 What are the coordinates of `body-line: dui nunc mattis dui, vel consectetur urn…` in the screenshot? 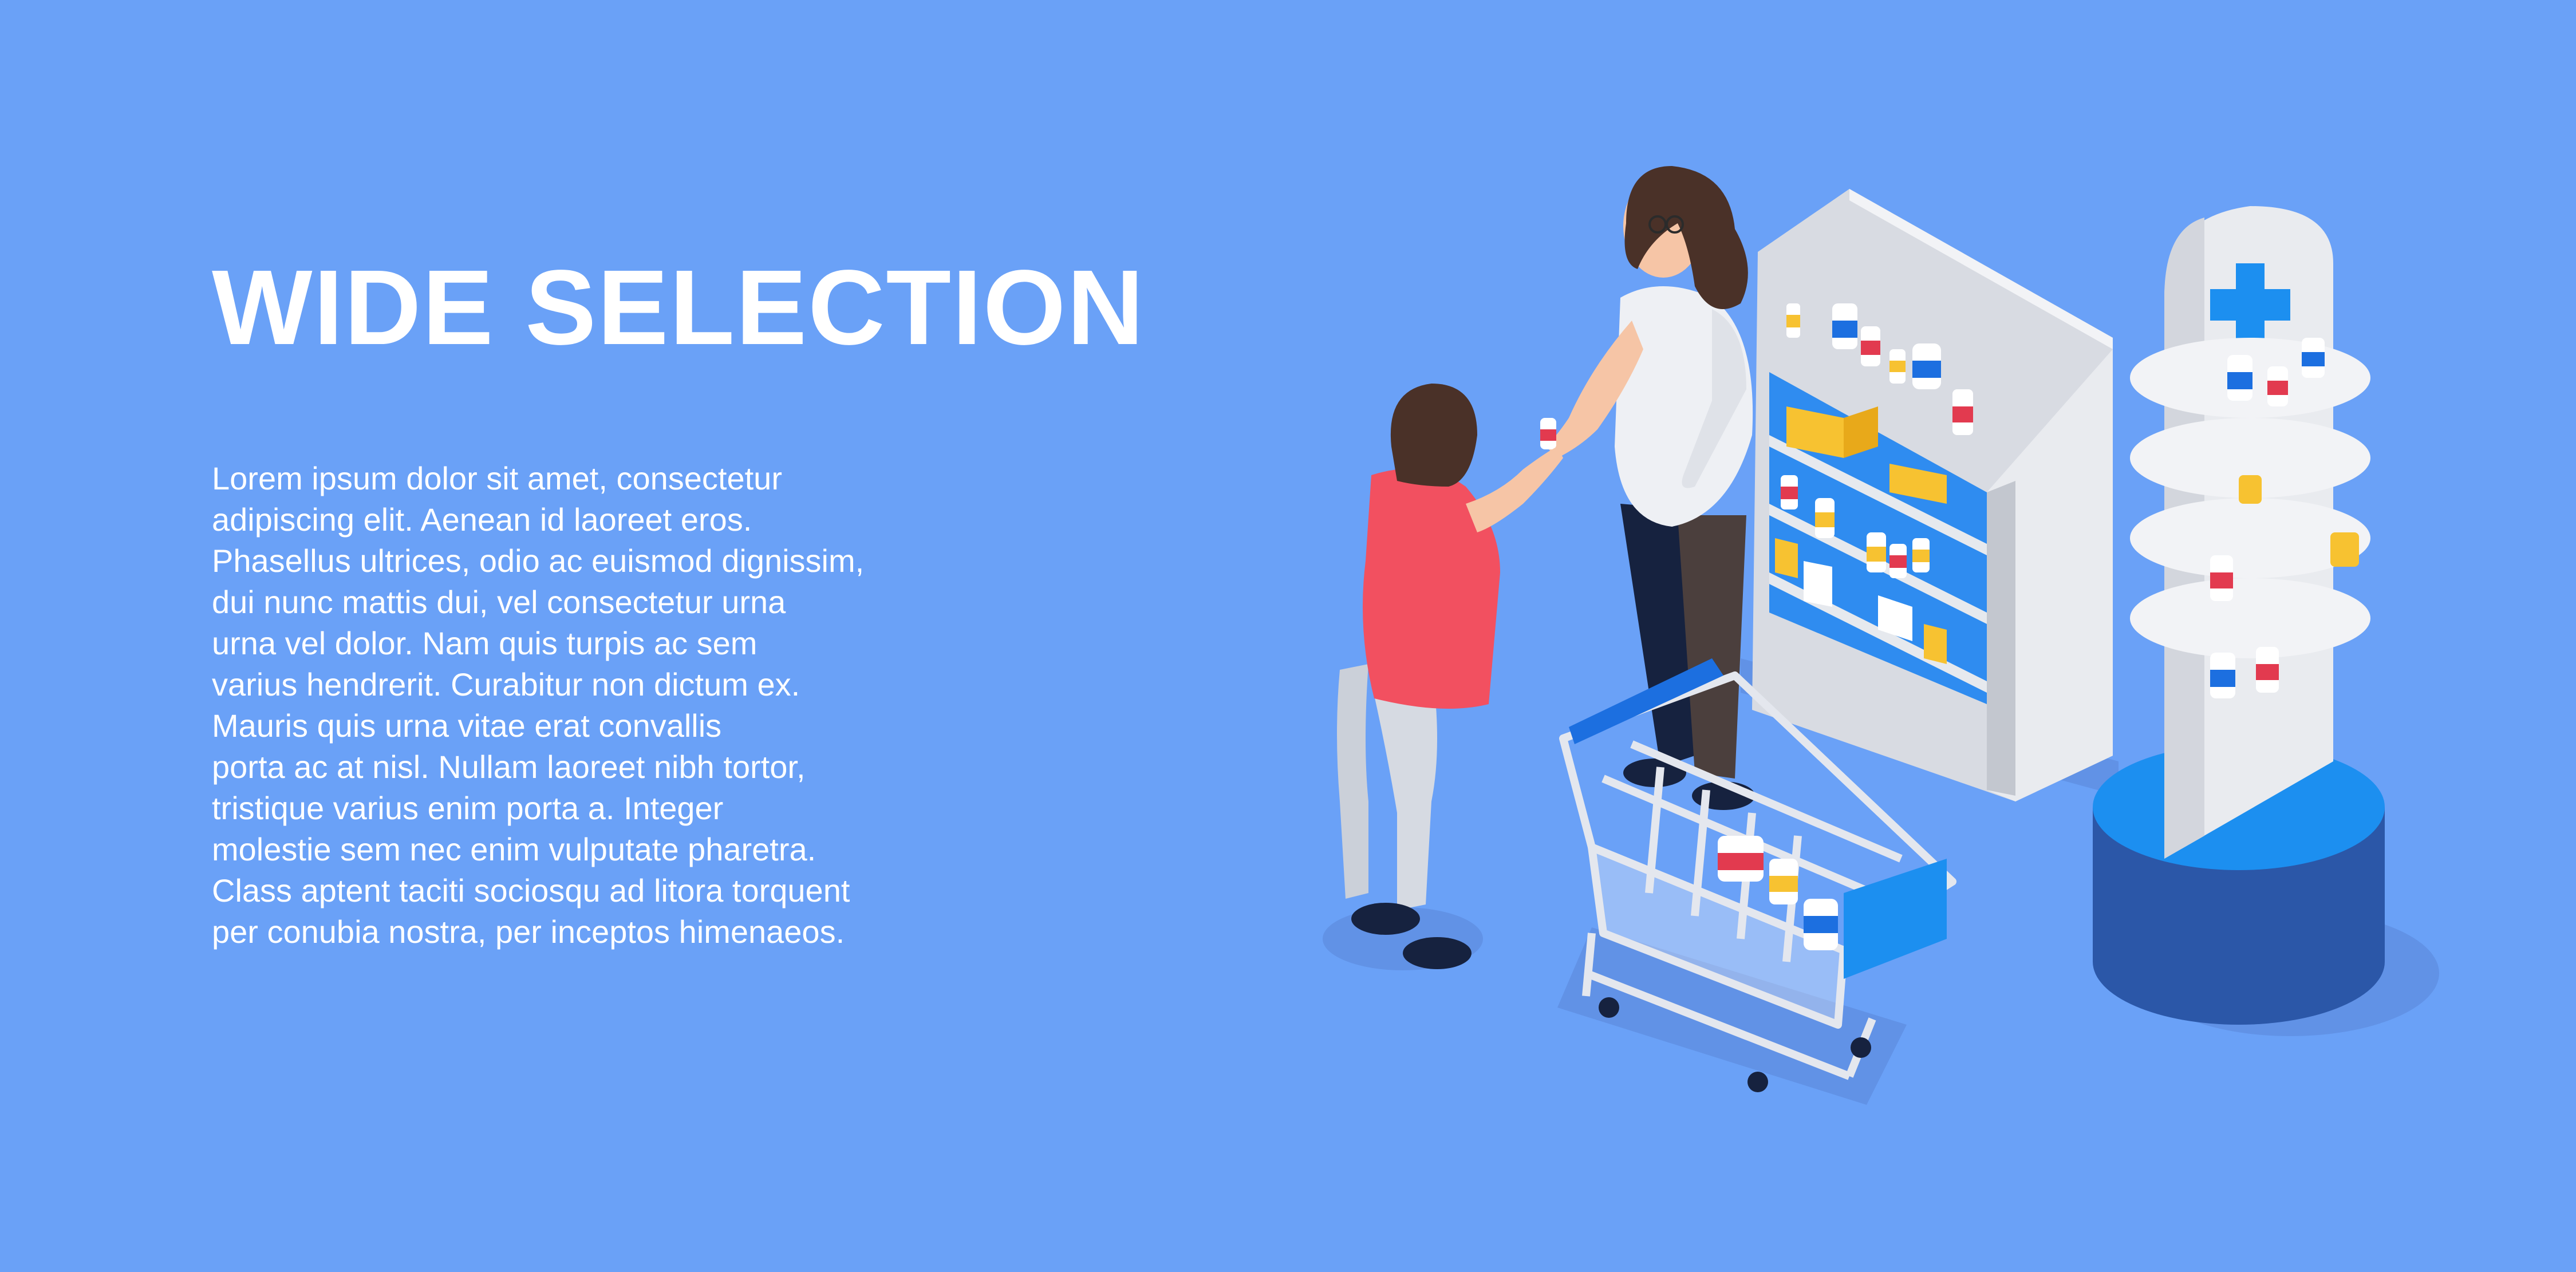 It's located at (499, 602).